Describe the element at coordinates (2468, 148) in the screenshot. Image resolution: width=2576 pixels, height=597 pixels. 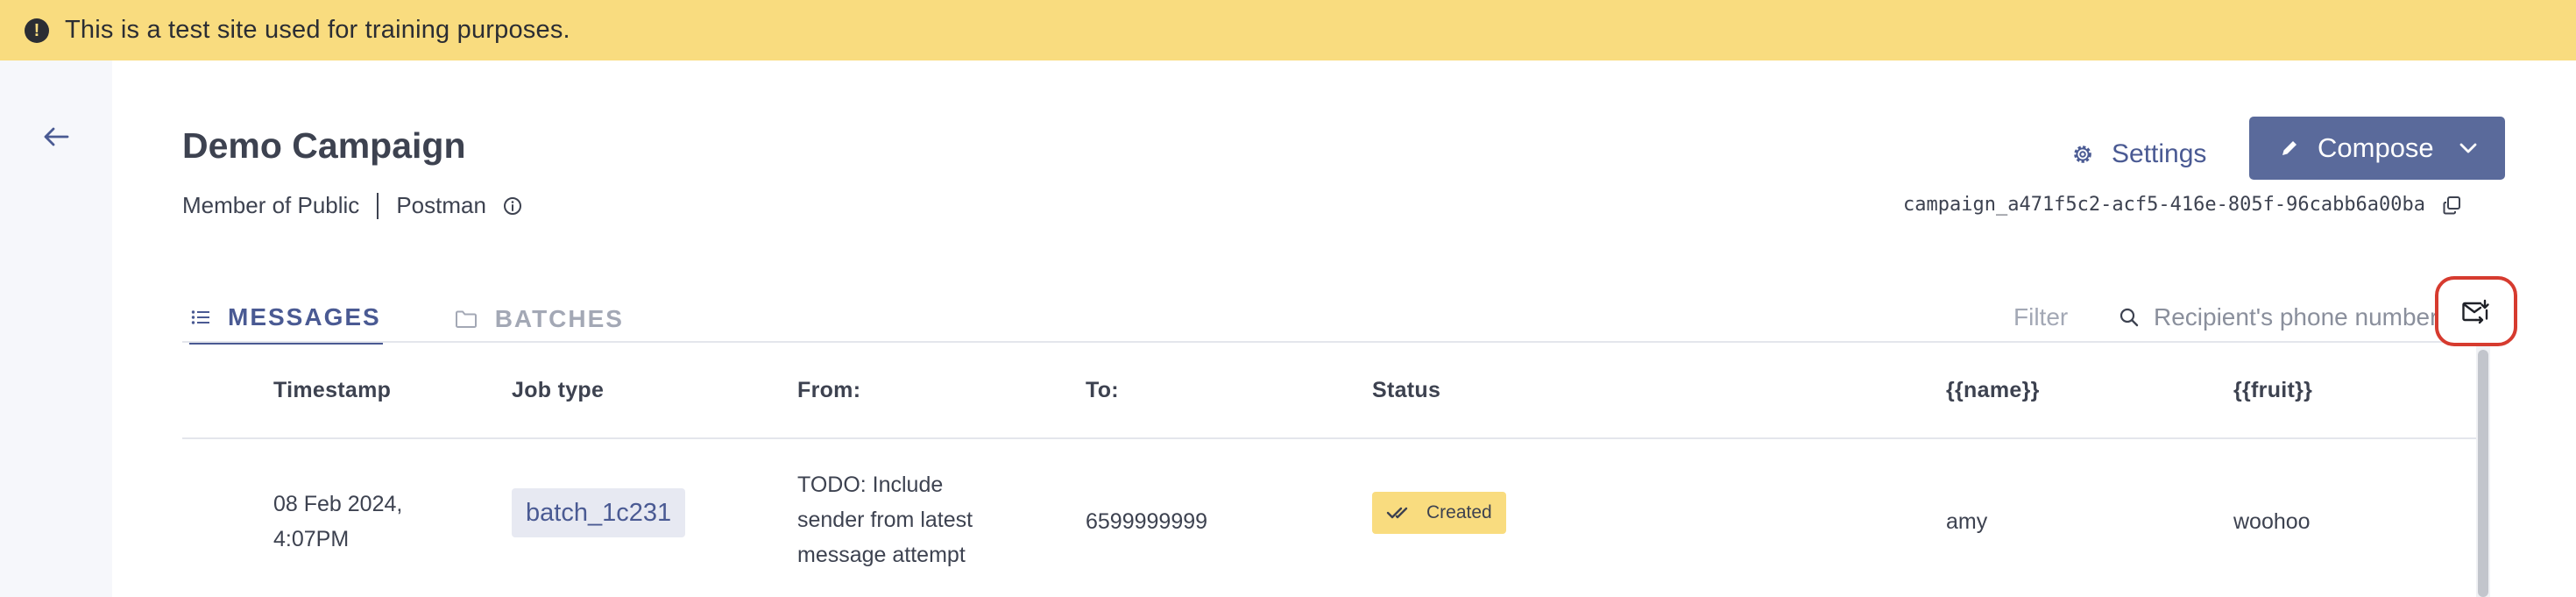
I see `chevron-down-icon` at that location.